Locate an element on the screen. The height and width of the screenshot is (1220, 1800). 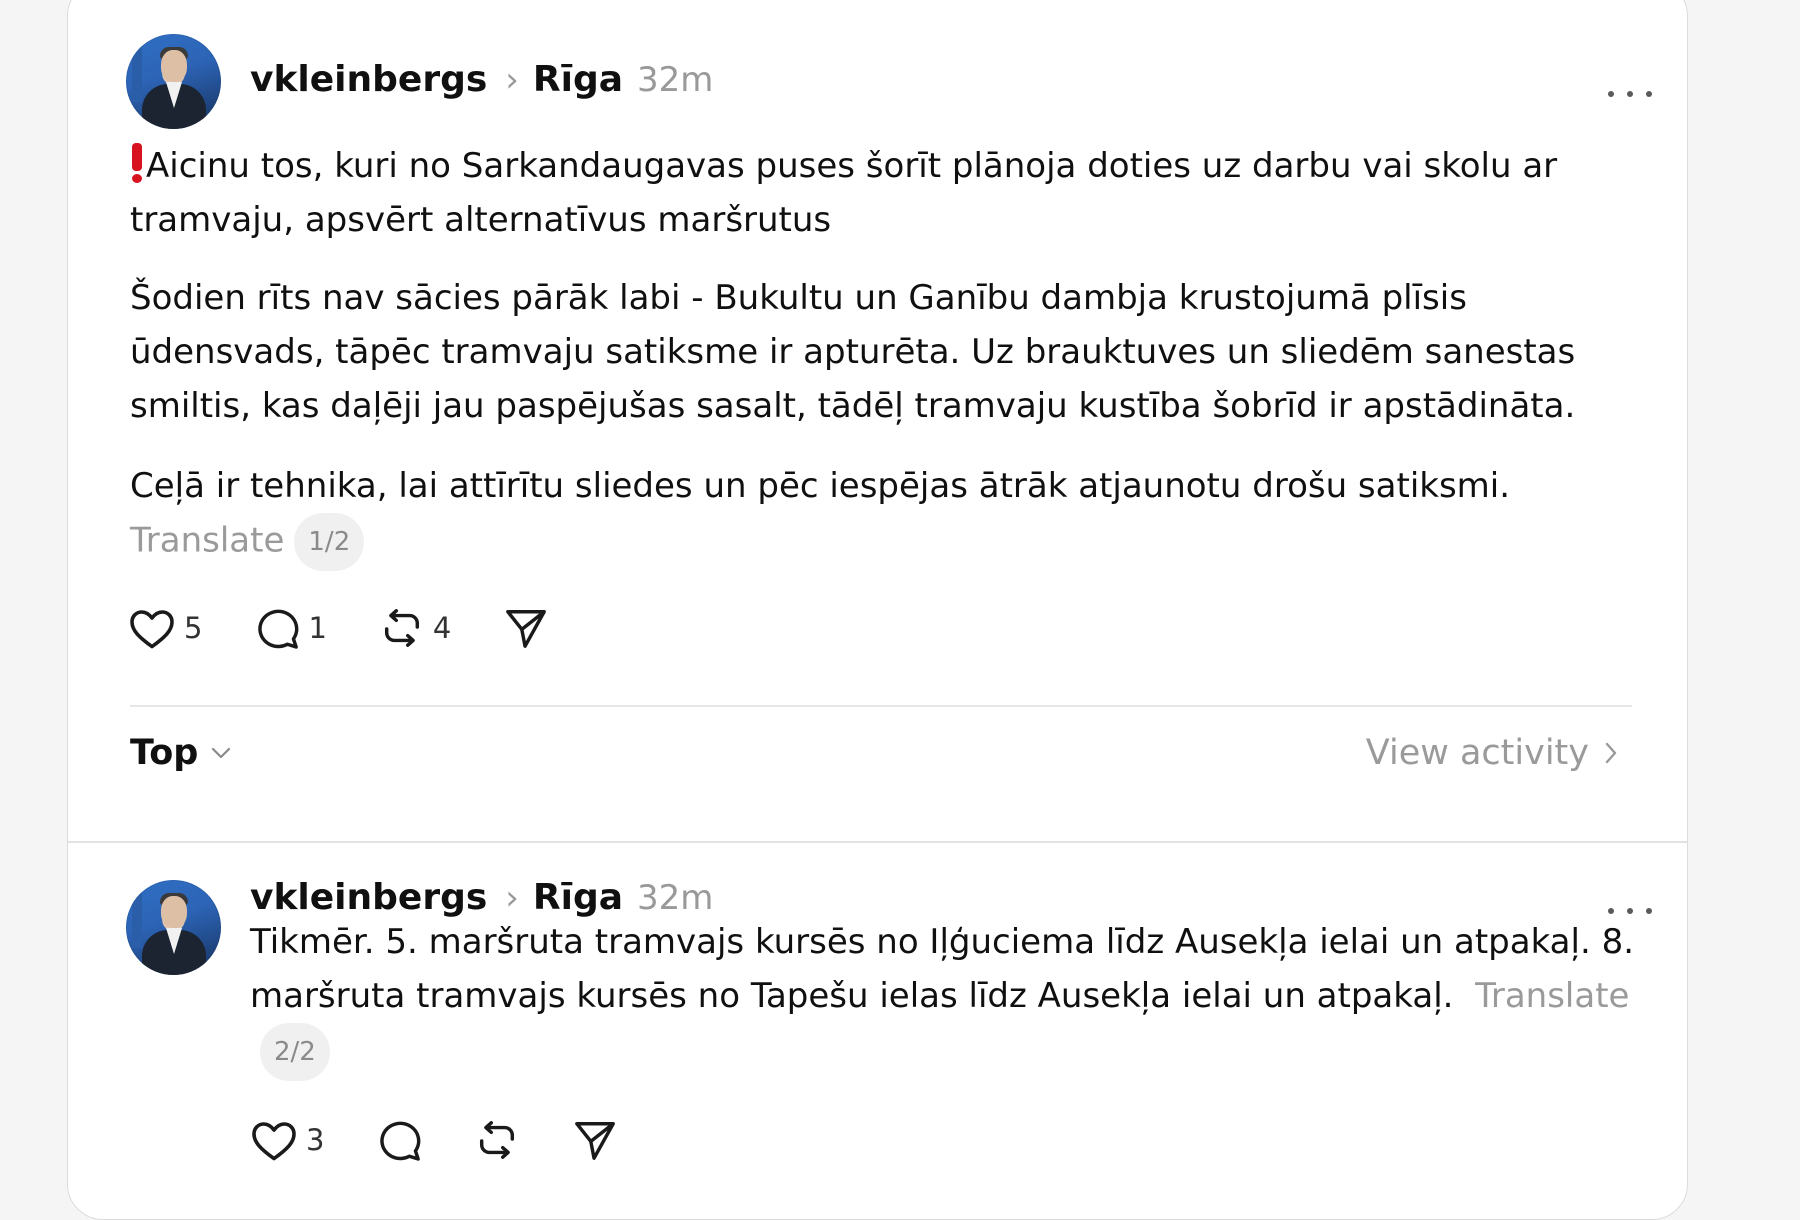
repost-button: 4 is located at coordinates (415, 628).